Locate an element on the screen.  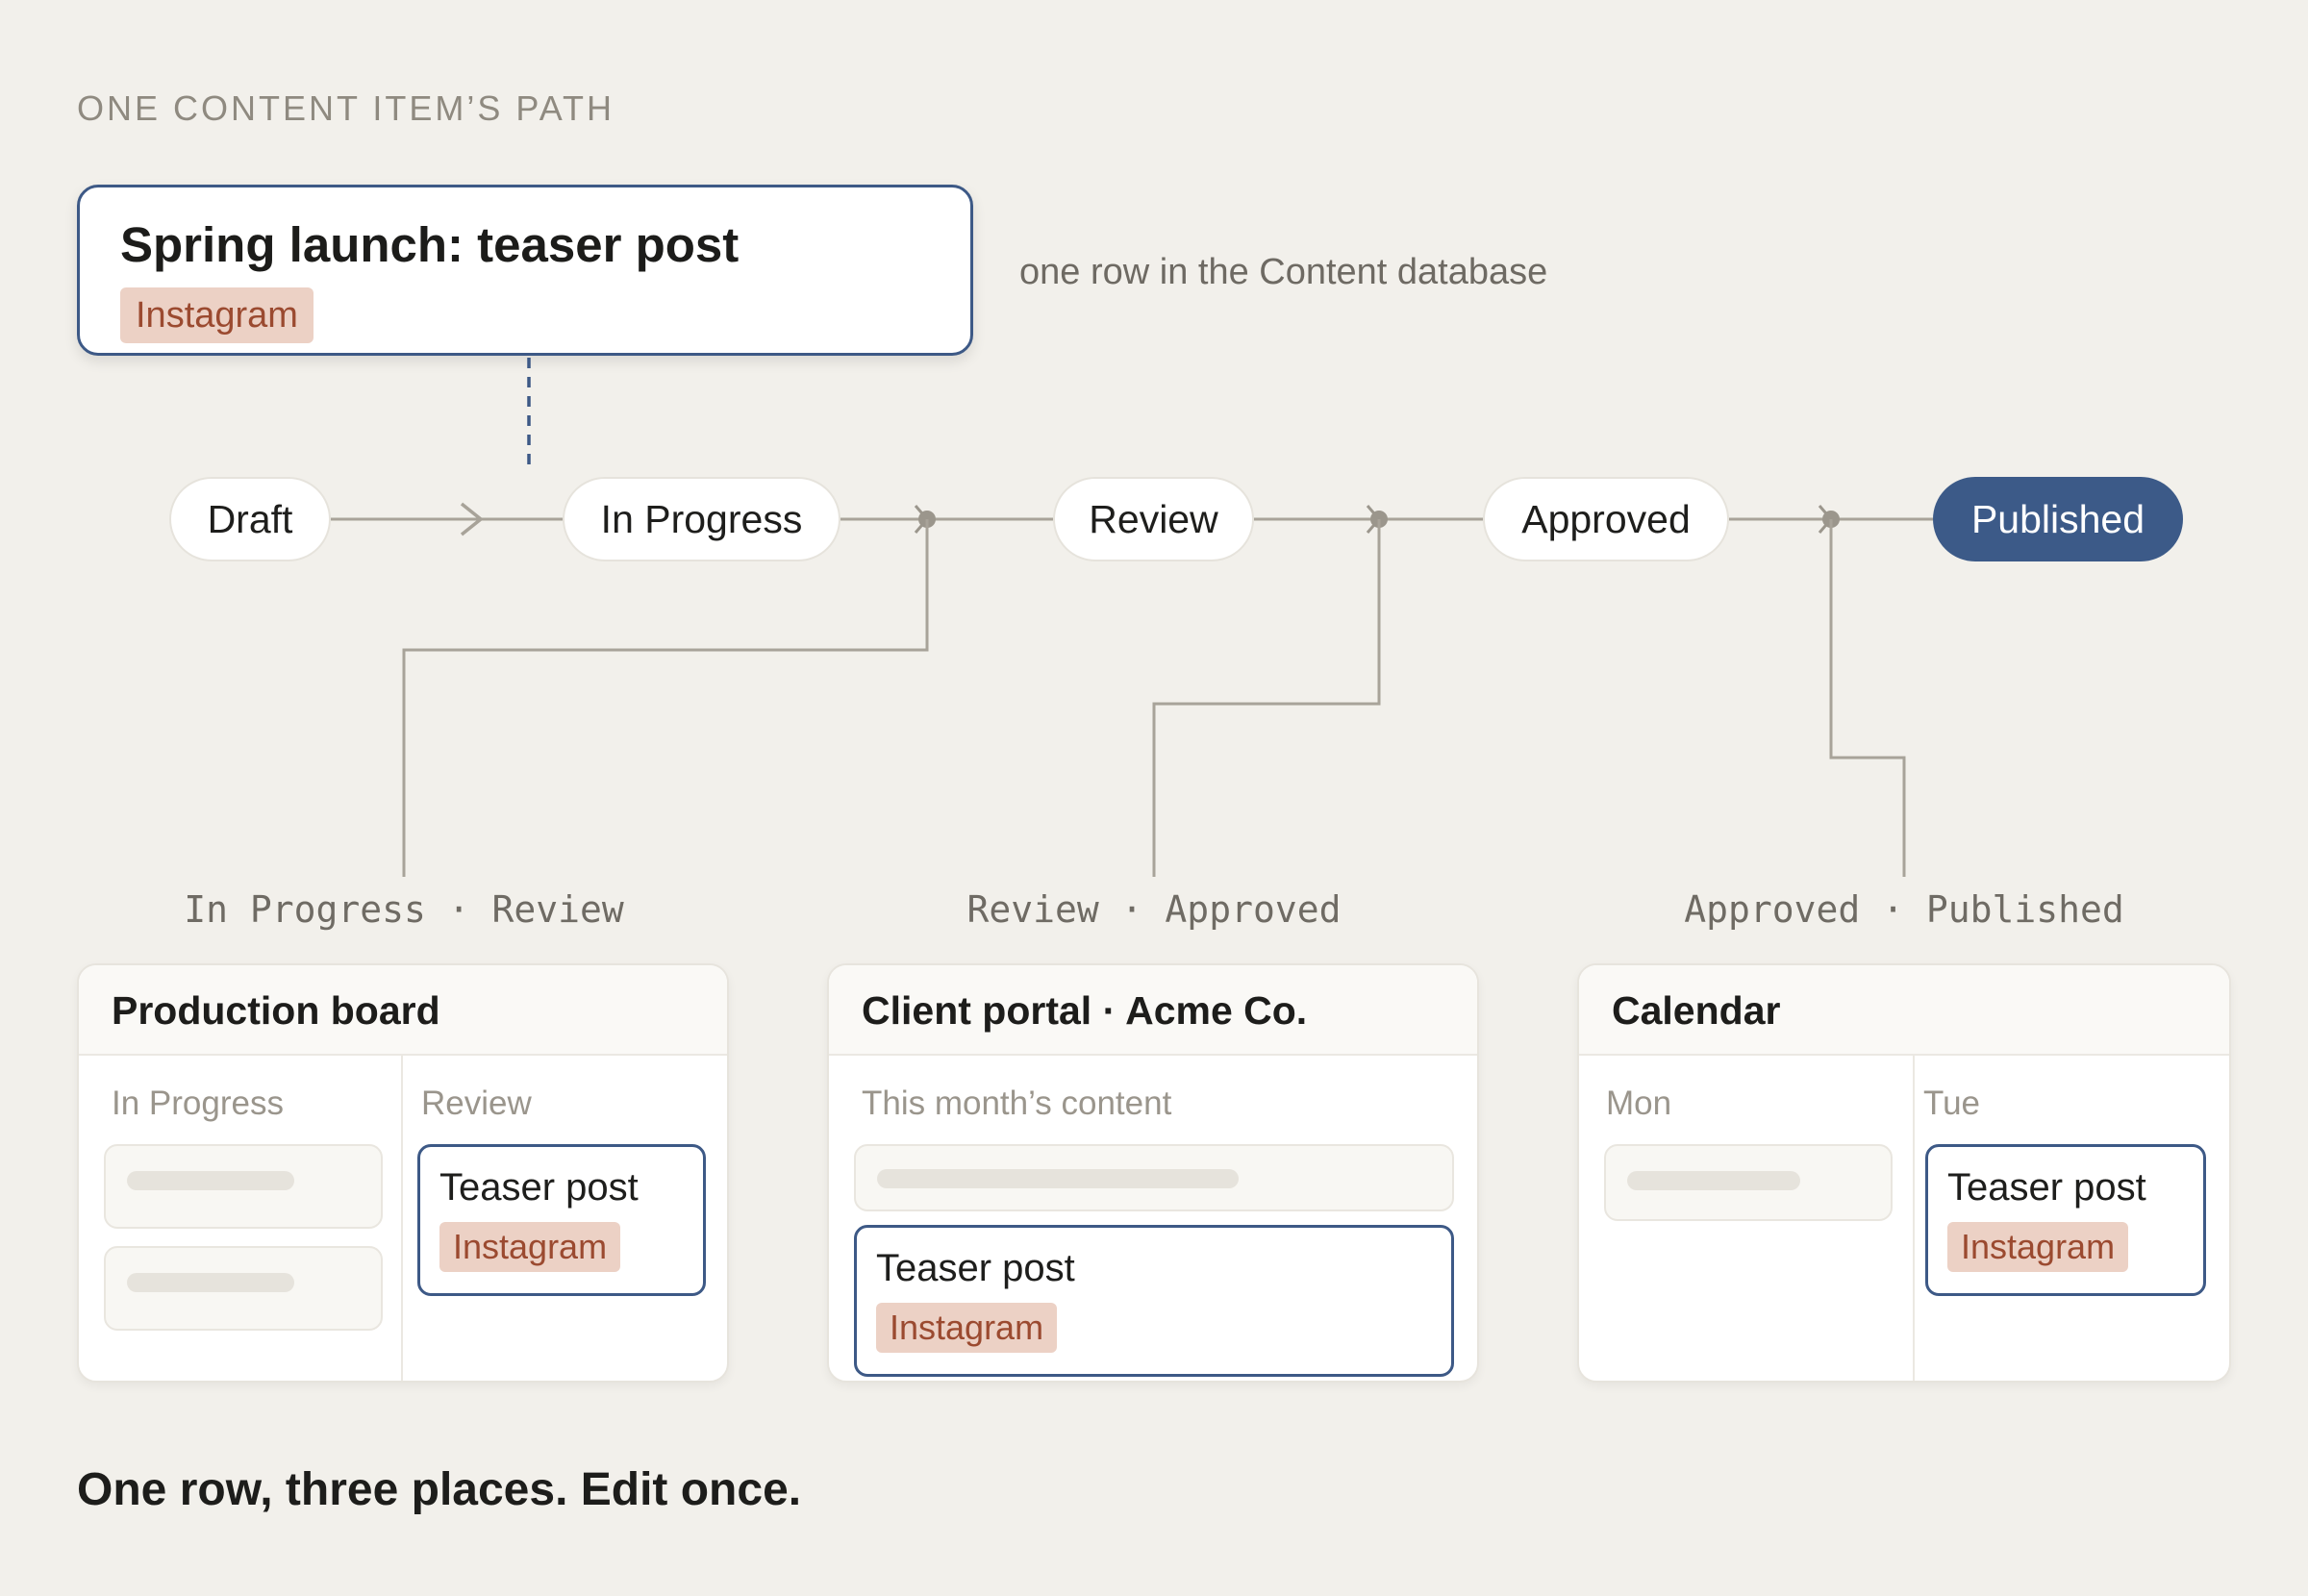
calendar-panel: Calendar Mon Tue Teaser post Instagram is located at coordinates (1904, 1173).